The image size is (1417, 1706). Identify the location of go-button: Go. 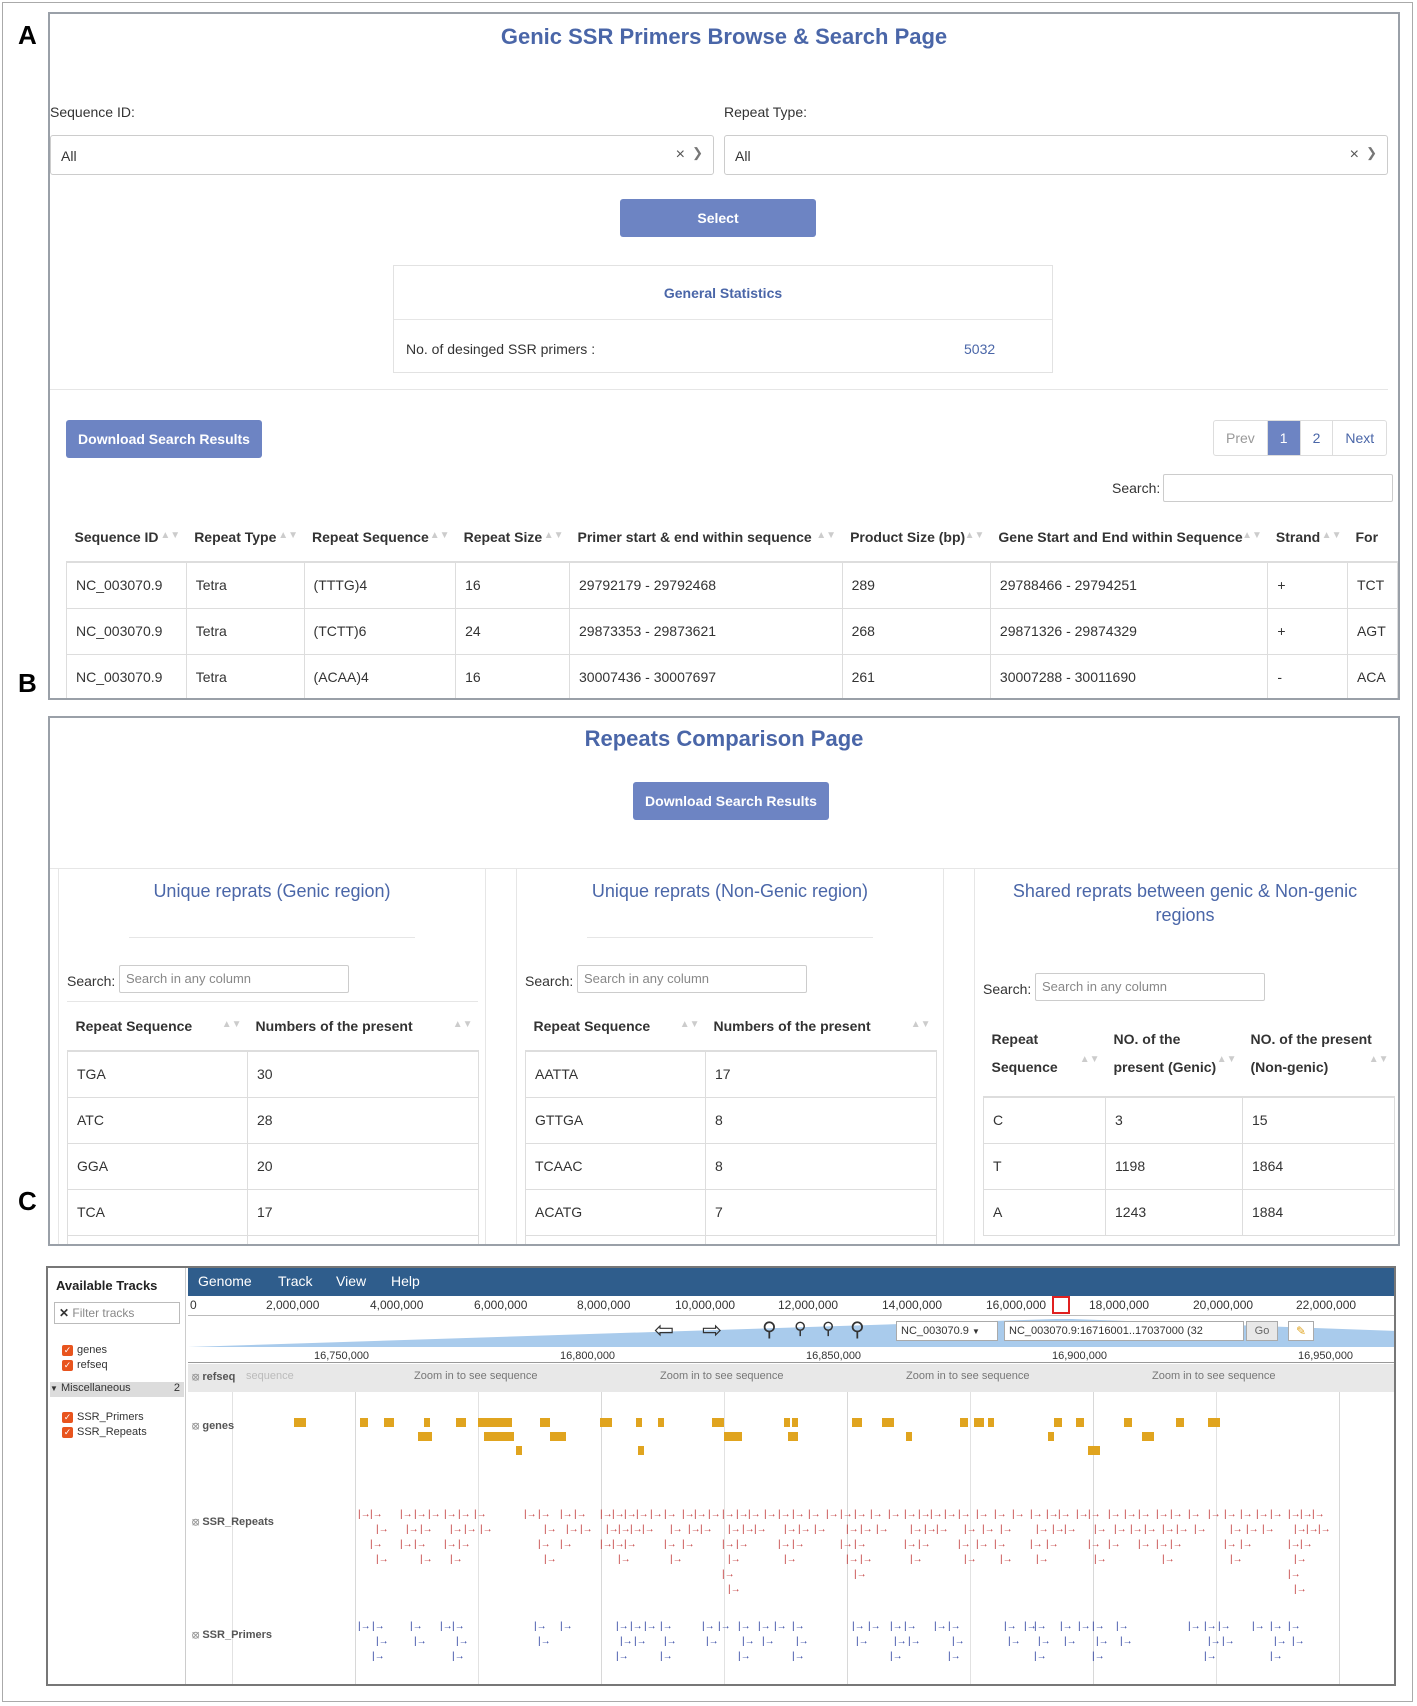
(1262, 1331).